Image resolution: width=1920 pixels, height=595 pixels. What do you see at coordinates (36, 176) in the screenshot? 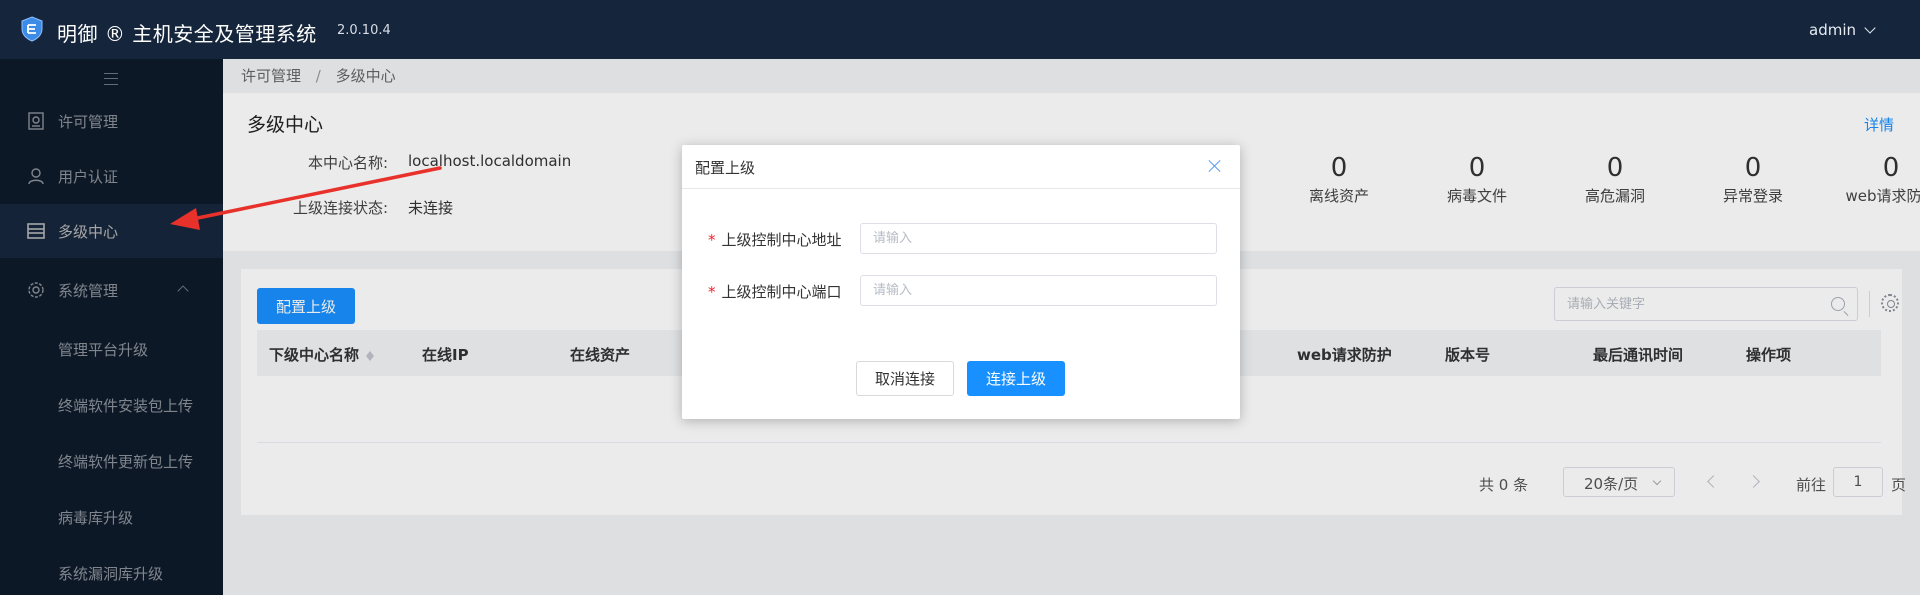
I see `user-icon` at bounding box center [36, 176].